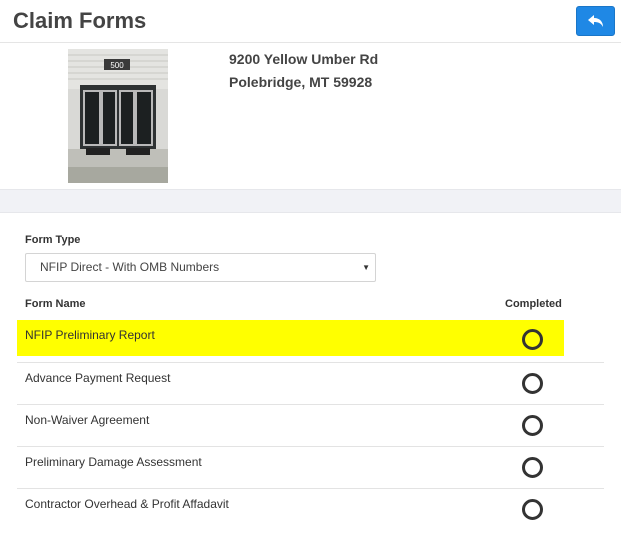 The height and width of the screenshot is (545, 621). Describe the element at coordinates (310, 384) in the screenshot. I see `table-row: Advance Payment Request` at that location.